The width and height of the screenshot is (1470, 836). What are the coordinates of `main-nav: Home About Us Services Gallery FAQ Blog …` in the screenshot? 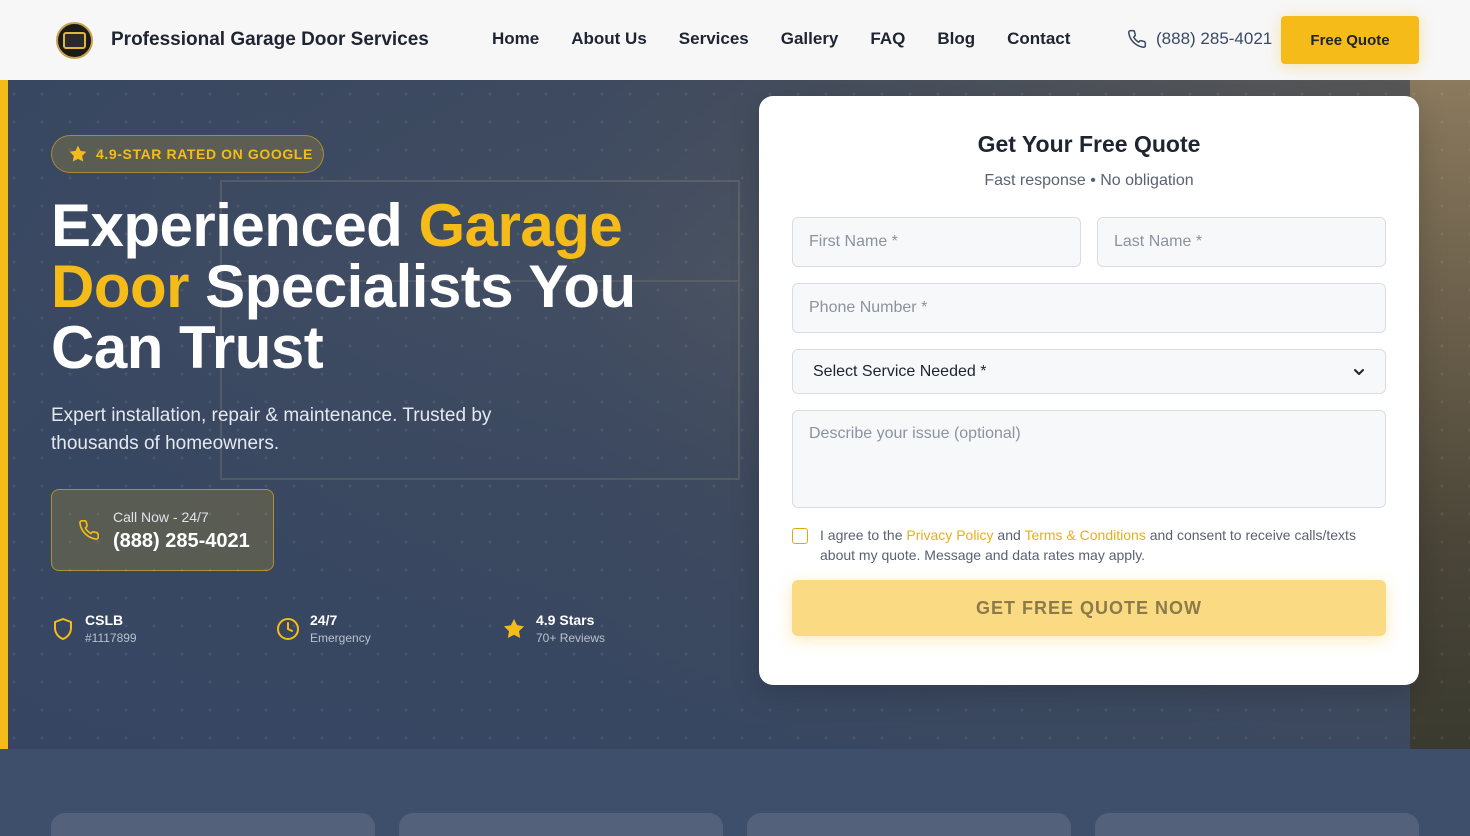 It's located at (781, 39).